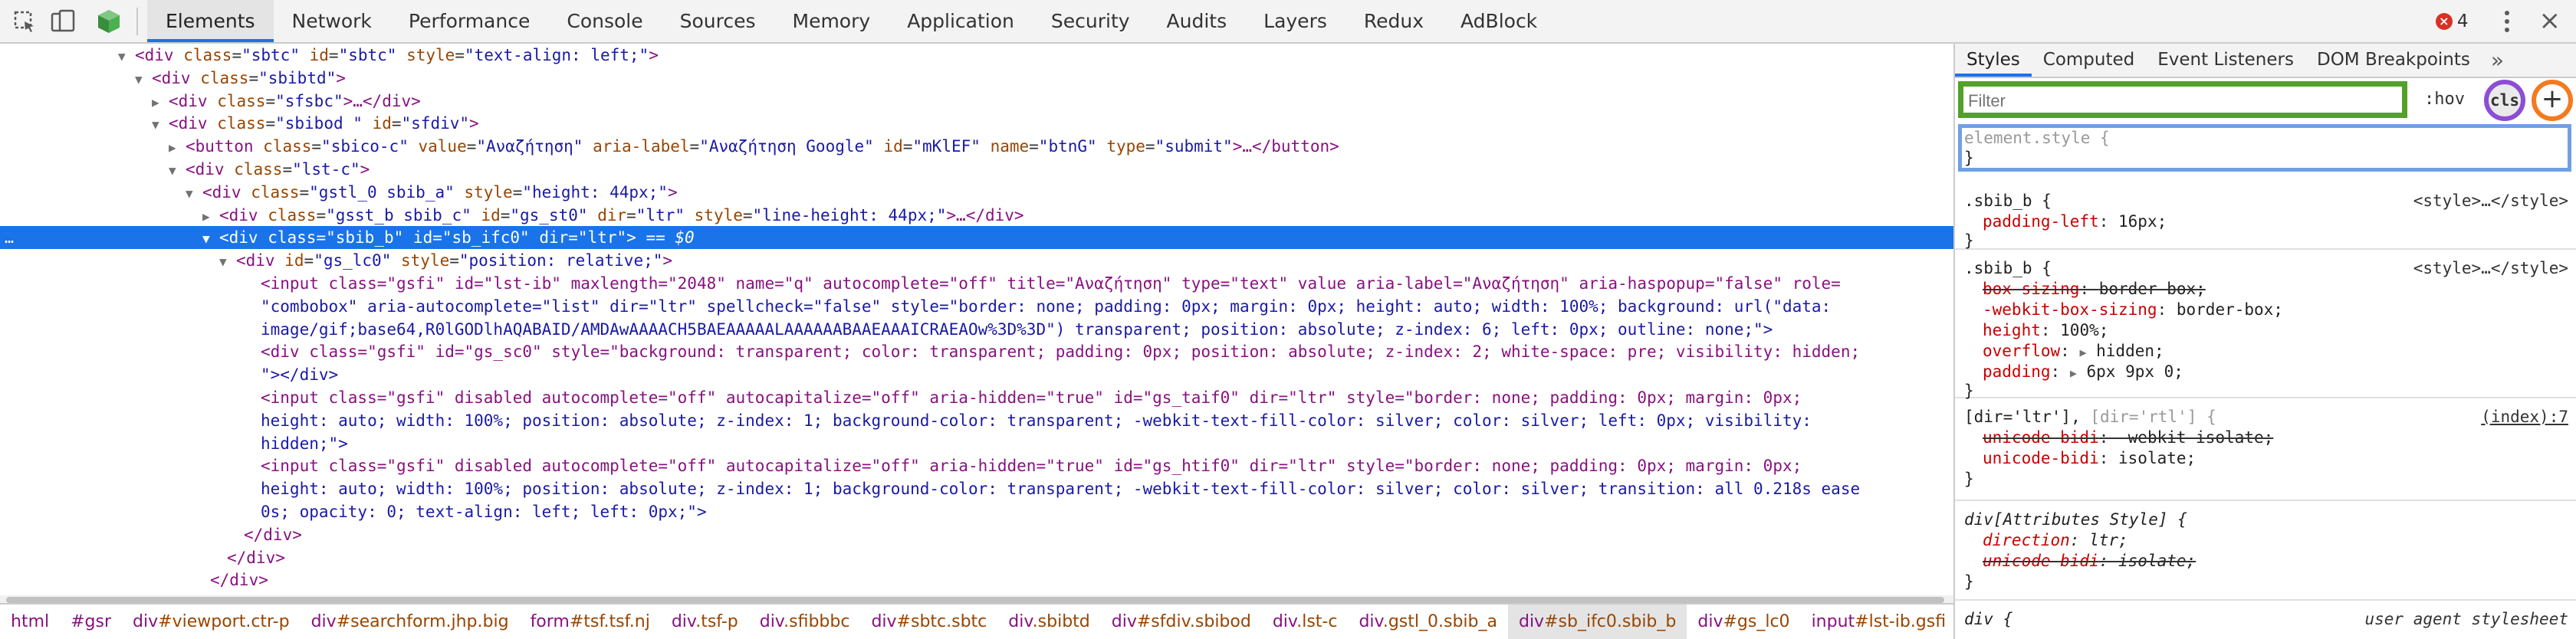 Image resolution: width=2576 pixels, height=639 pixels. I want to click on tab-adblock: AdBlock, so click(1499, 21).